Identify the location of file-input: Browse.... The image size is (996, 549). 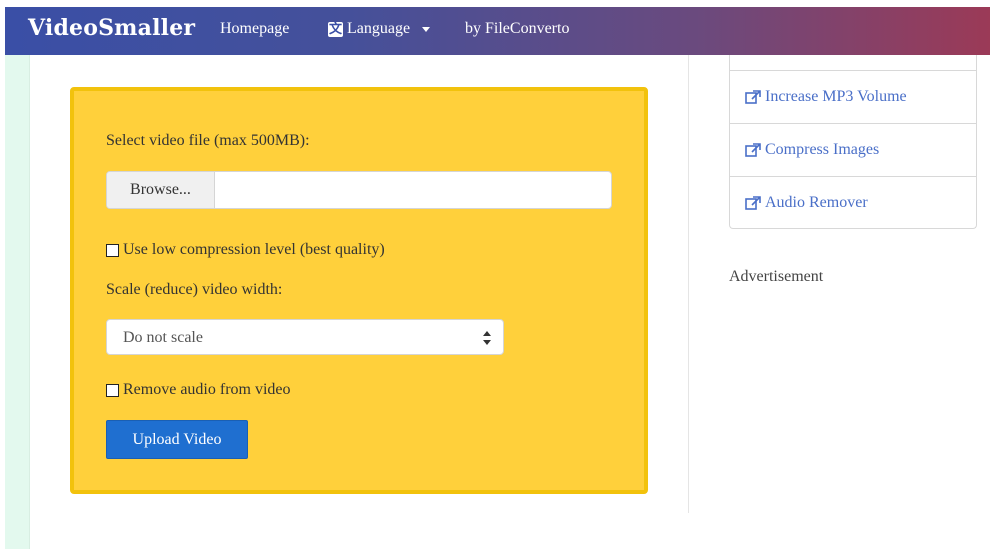
(359, 190).